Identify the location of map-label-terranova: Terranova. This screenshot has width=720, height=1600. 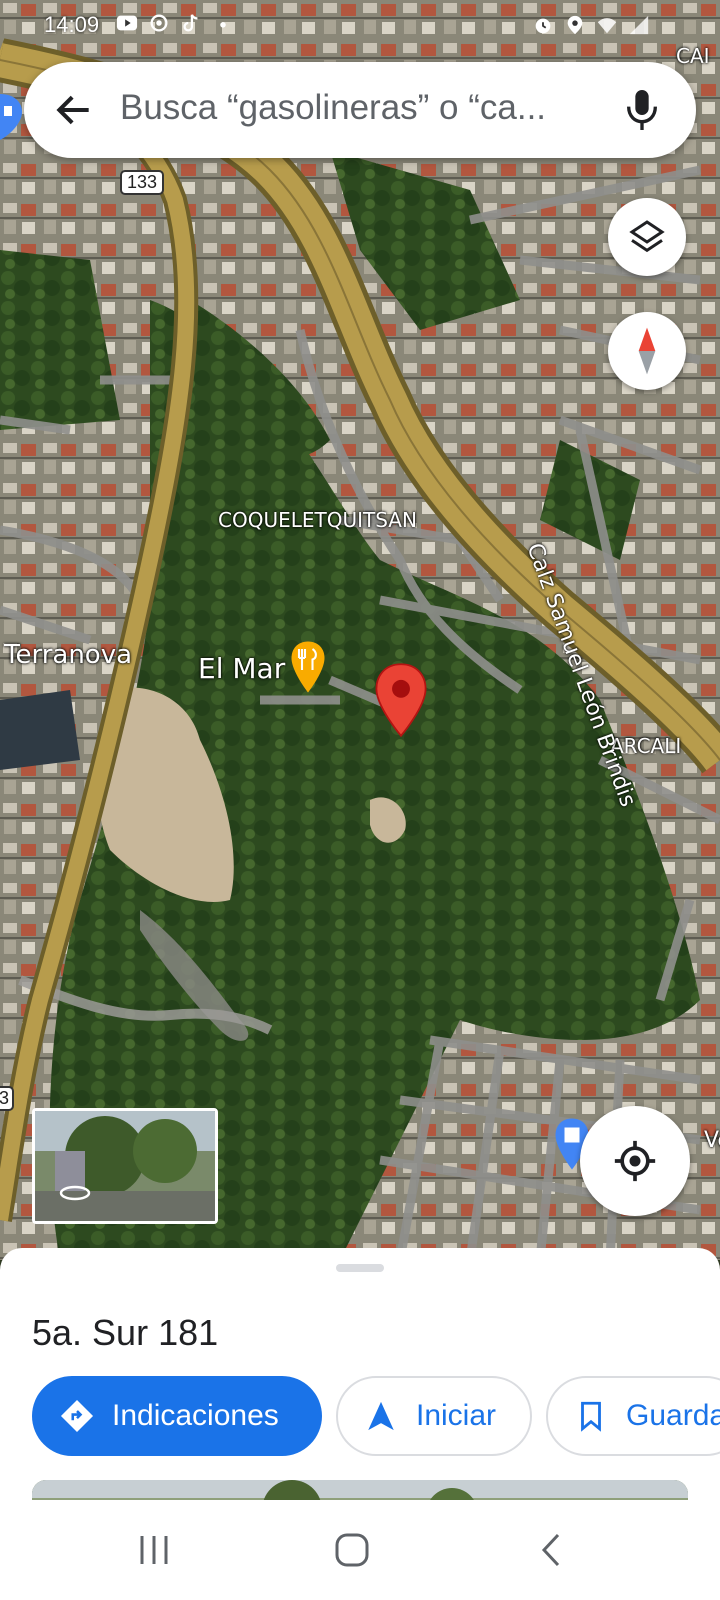
(68, 655).